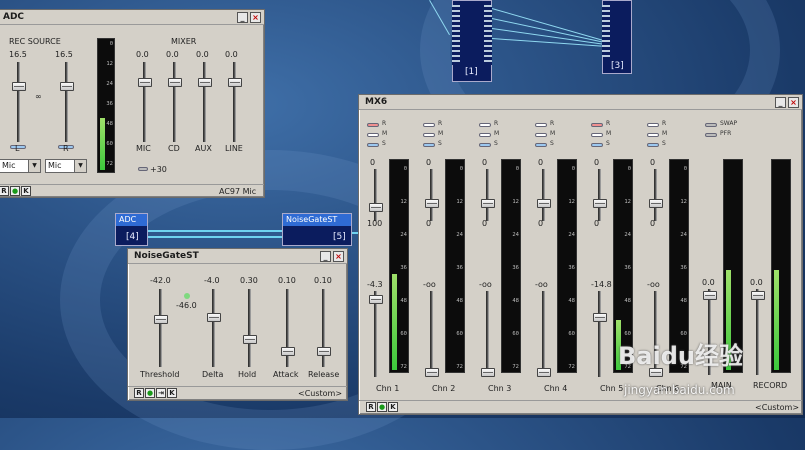  Describe the element at coordinates (710, 295) in the screenshot. I see `main-slider-thumb` at that location.